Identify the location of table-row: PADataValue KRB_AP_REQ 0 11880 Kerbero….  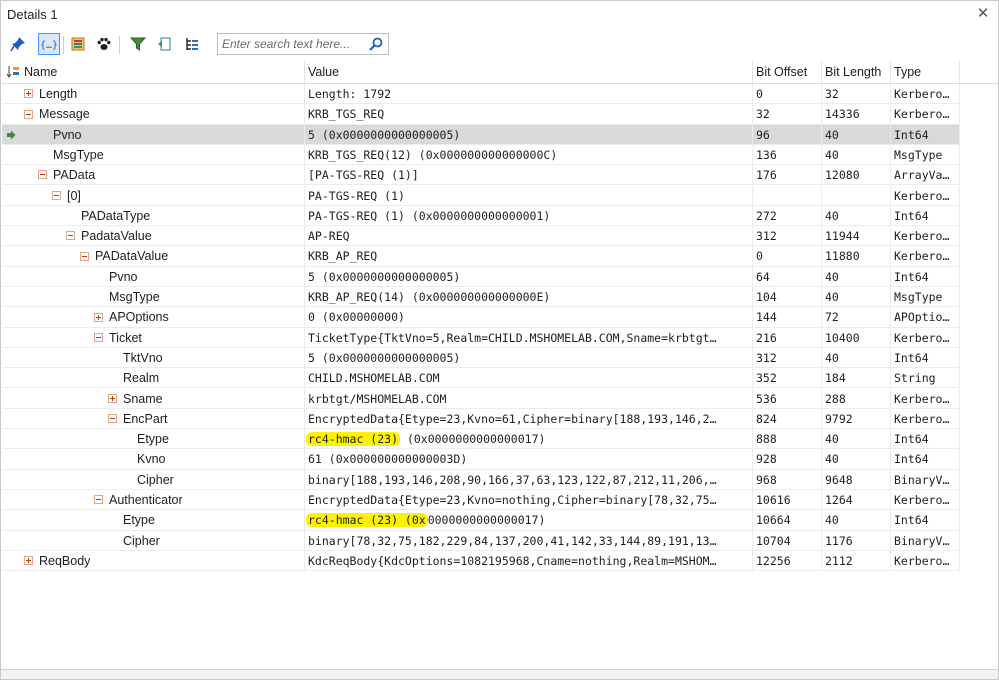
(481, 256).